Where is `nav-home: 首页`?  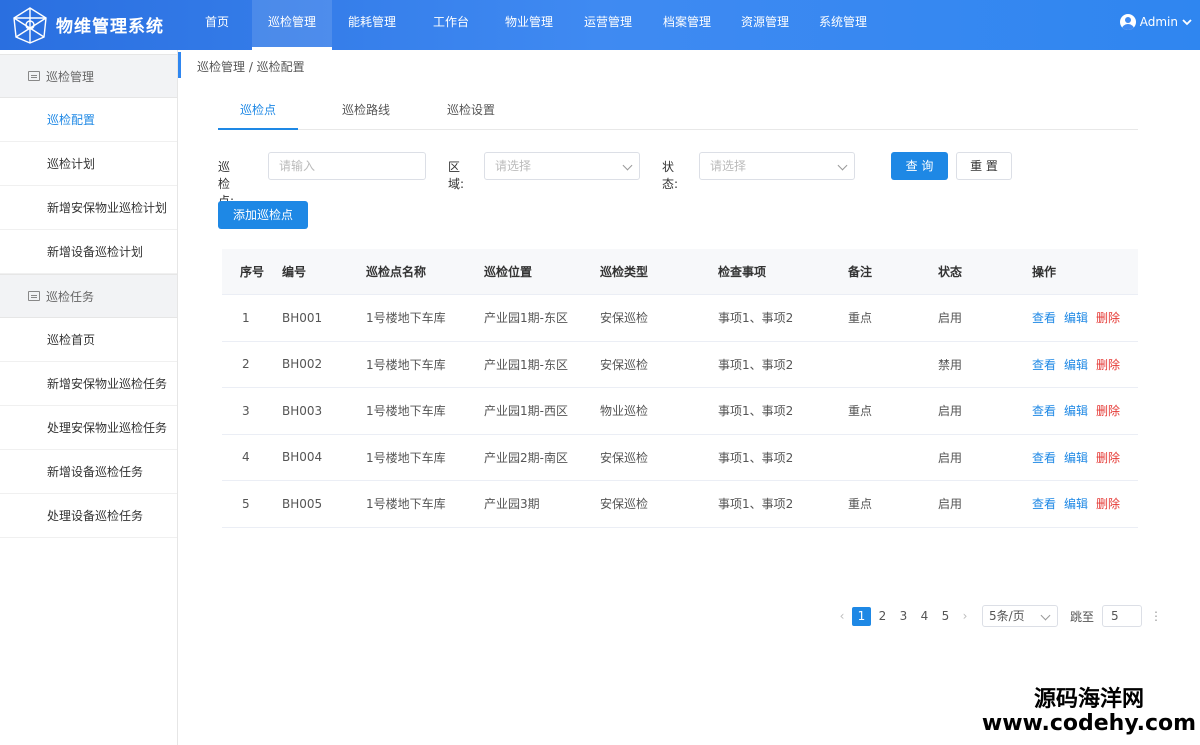
nav-home: 首页 is located at coordinates (217, 25).